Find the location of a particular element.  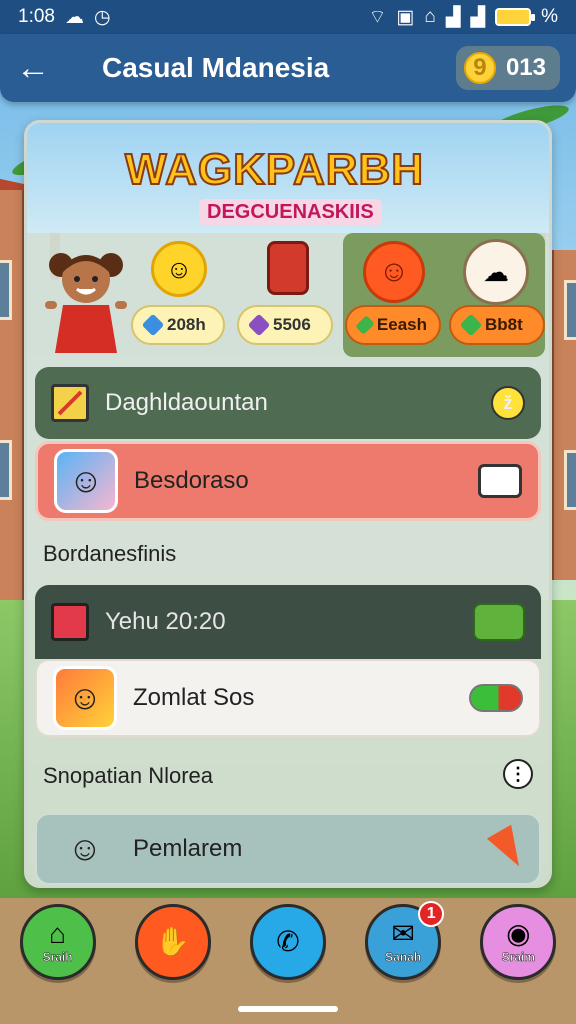

more-options-icon: ⋮ is located at coordinates (518, 774).